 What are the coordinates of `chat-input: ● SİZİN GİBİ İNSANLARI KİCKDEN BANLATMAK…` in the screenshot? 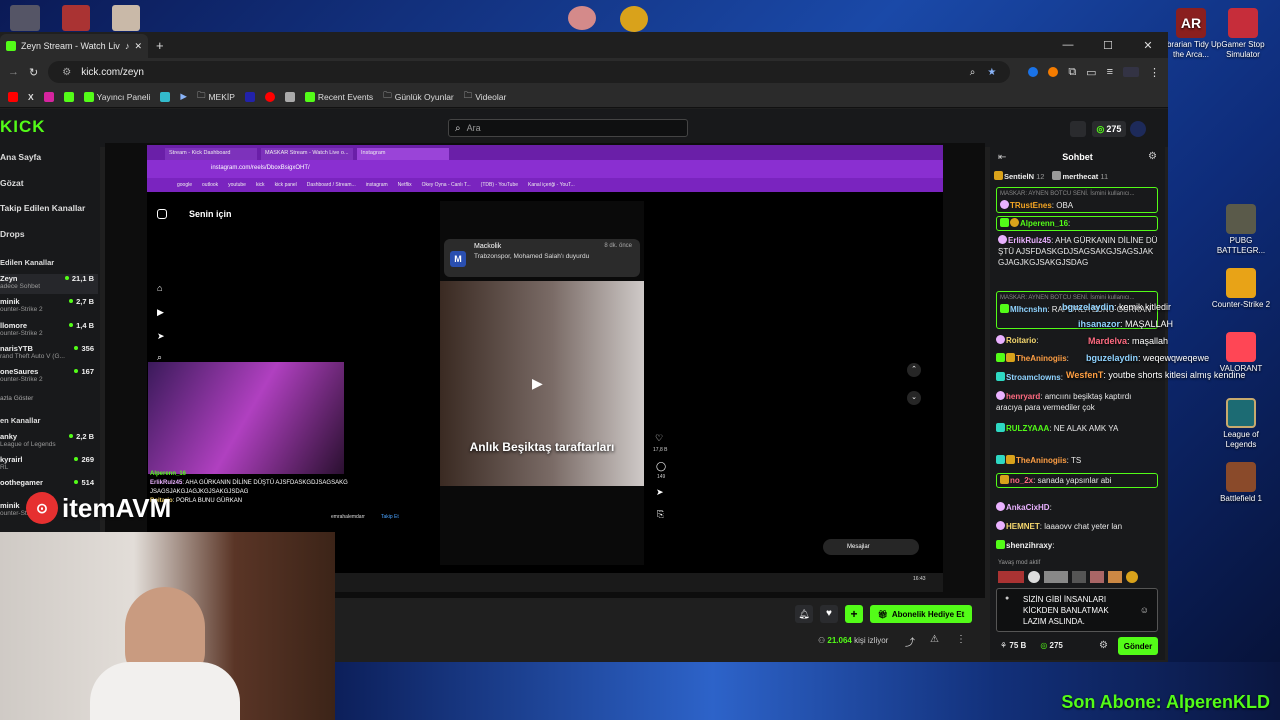 It's located at (1077, 610).